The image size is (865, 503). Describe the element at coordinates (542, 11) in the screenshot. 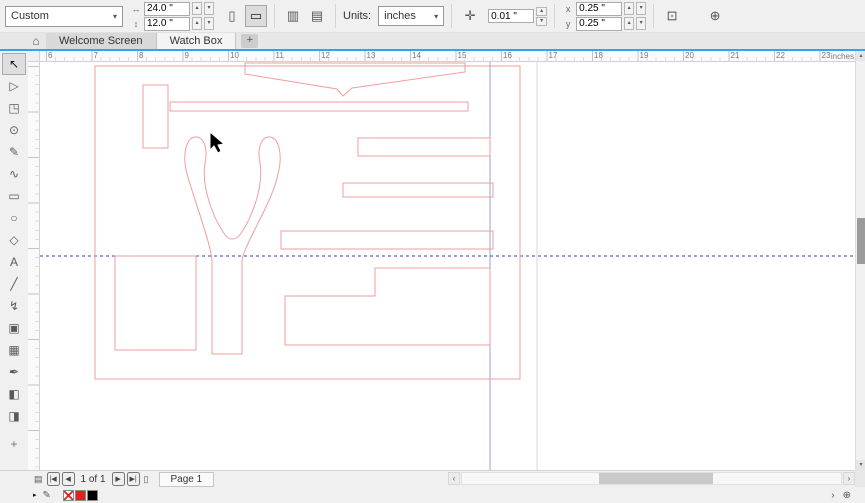

I see `nudge-up-button: ▴` at that location.